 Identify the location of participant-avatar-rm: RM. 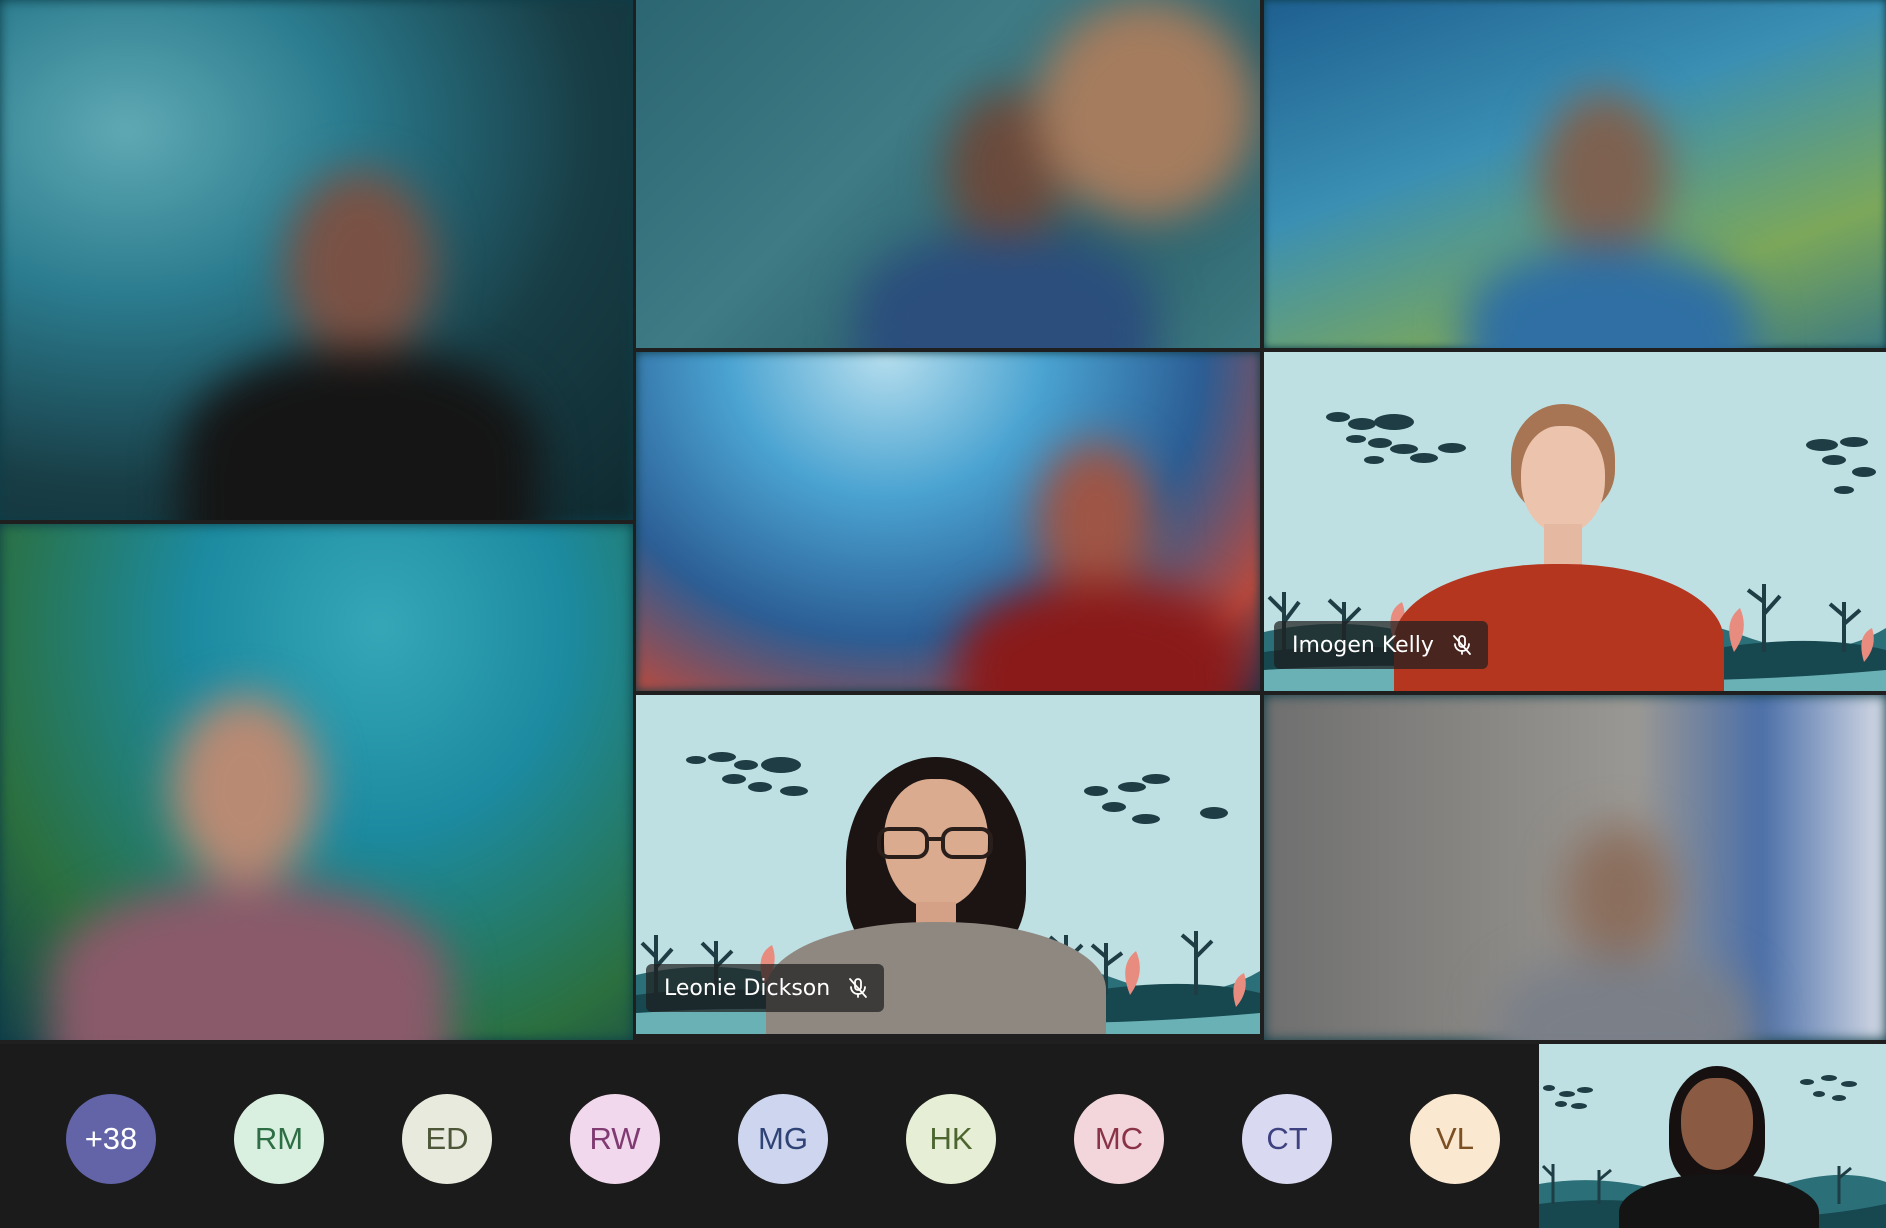
(279, 1139).